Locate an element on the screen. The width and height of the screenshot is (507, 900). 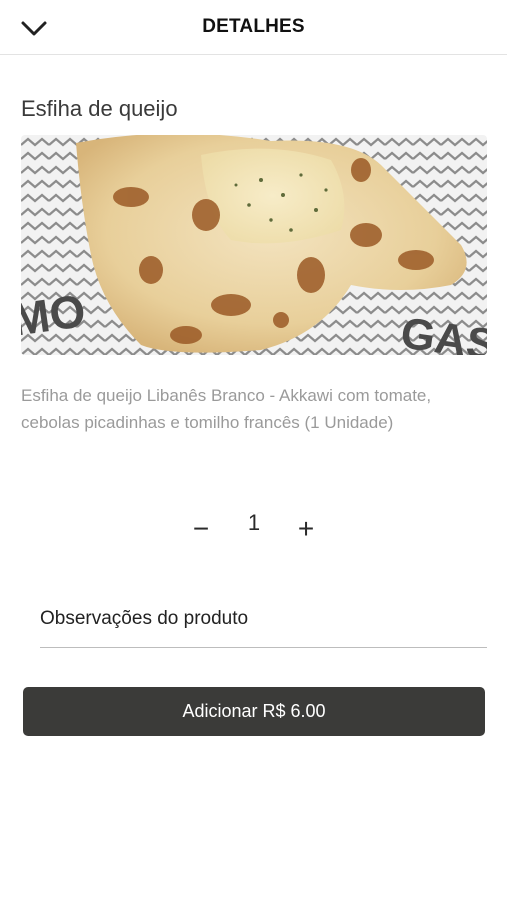
decrease-quantity-button: − is located at coordinates (201, 529).